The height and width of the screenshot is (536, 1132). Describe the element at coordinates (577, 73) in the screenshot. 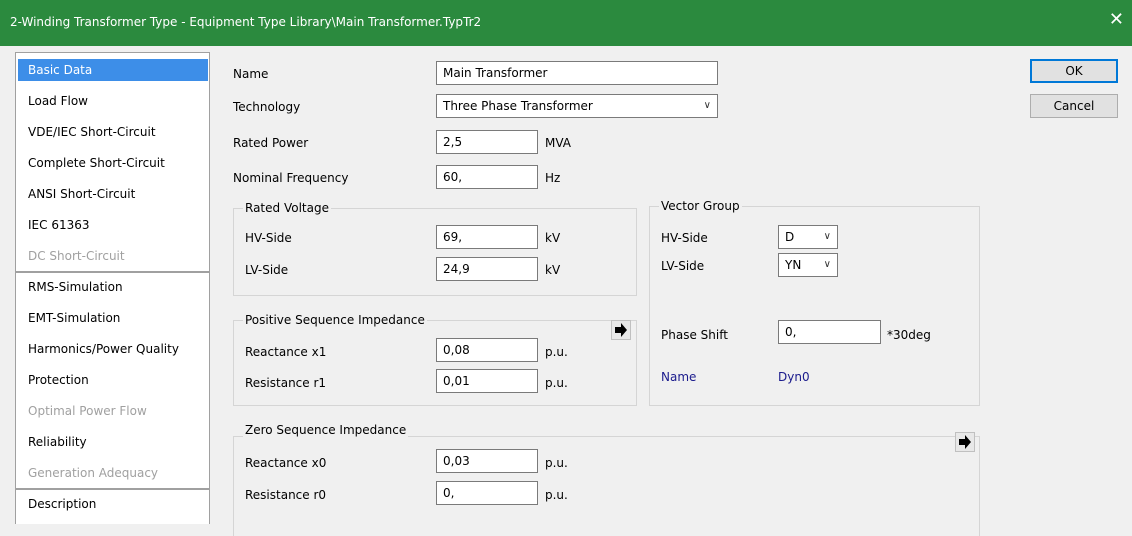

I see `name-input: Main Transformer` at that location.